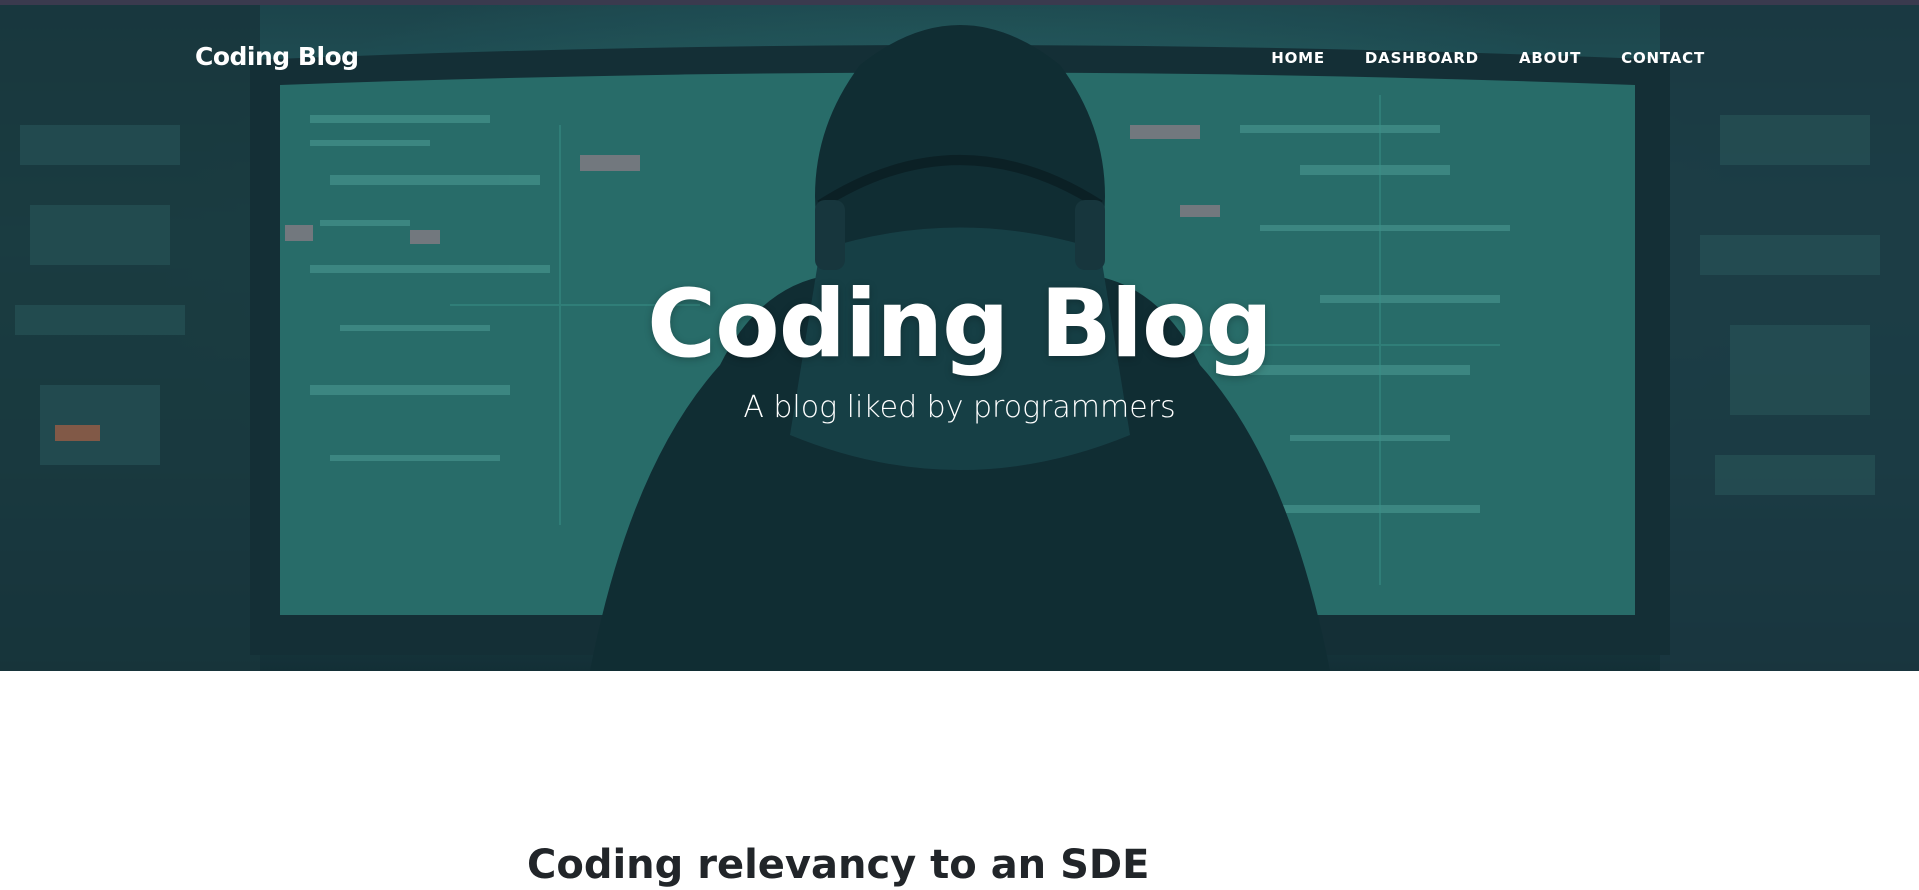  I want to click on nav-link-home: HOME, so click(1298, 58).